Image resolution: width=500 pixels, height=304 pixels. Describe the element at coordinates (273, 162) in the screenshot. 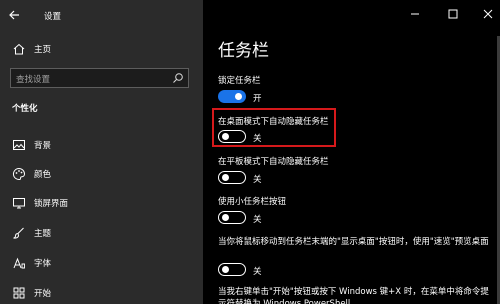

I see `setting-label-autohide-tablet: 在平板模式下自动隐藏任务栏` at that location.